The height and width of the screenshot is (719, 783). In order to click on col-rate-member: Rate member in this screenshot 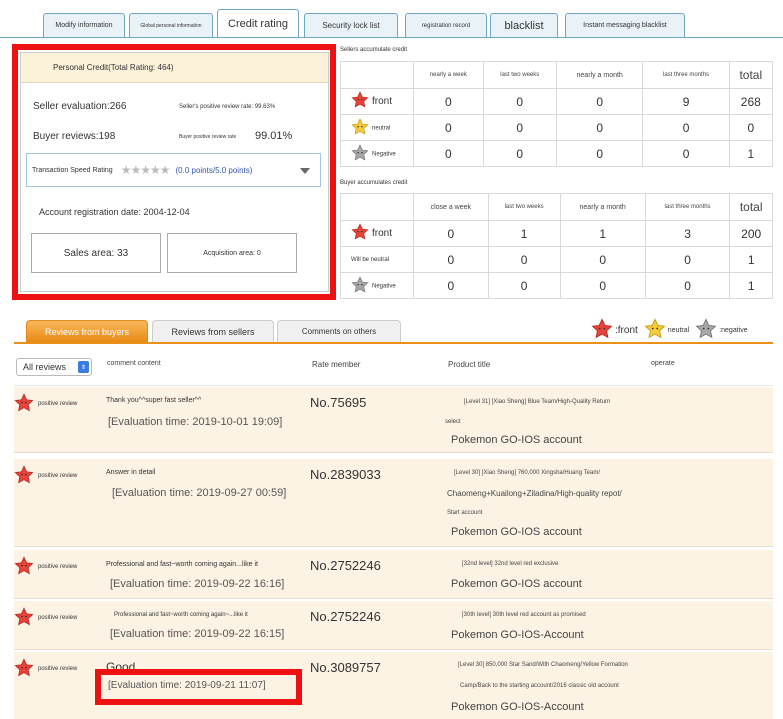, I will do `click(336, 364)`.